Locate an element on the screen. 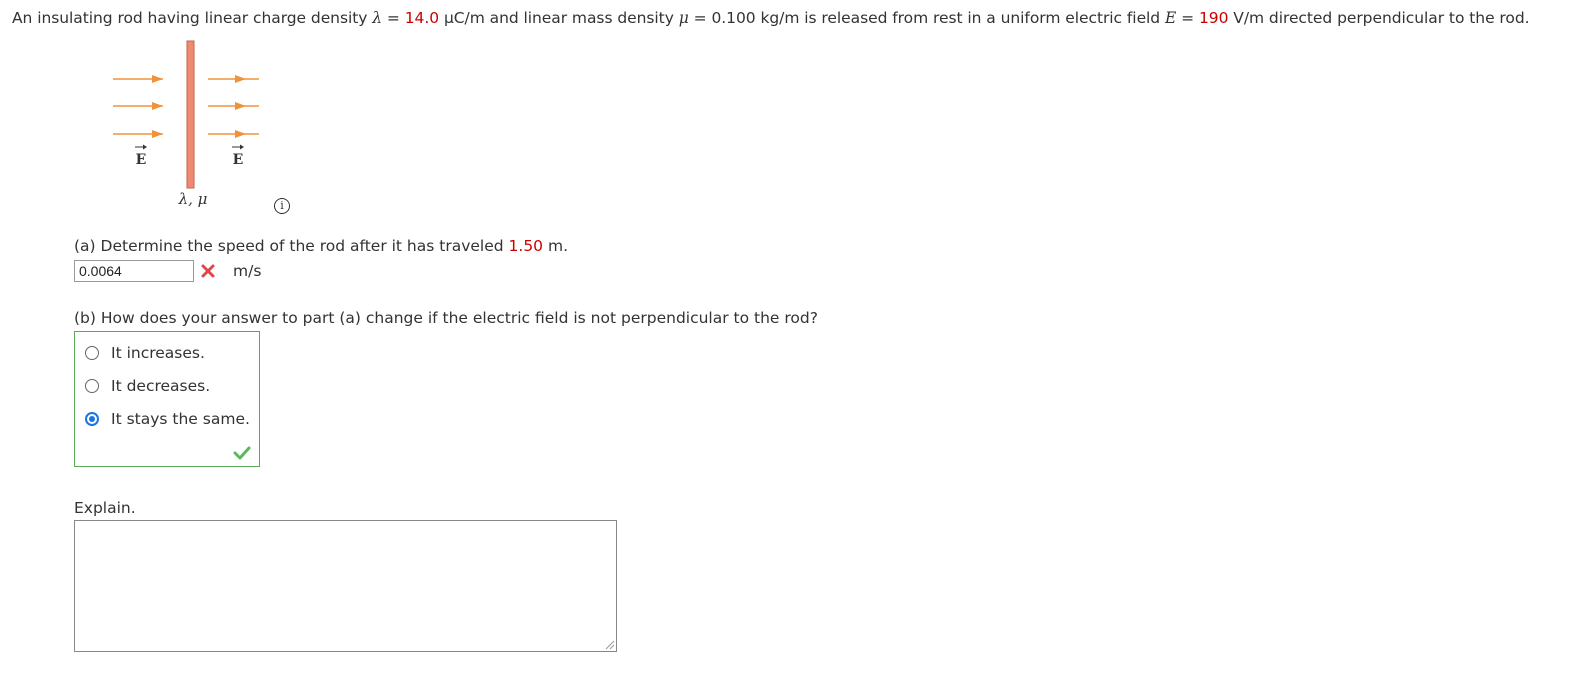 This screenshot has height=689, width=1593. e-symbol: E is located at coordinates (1170, 18).